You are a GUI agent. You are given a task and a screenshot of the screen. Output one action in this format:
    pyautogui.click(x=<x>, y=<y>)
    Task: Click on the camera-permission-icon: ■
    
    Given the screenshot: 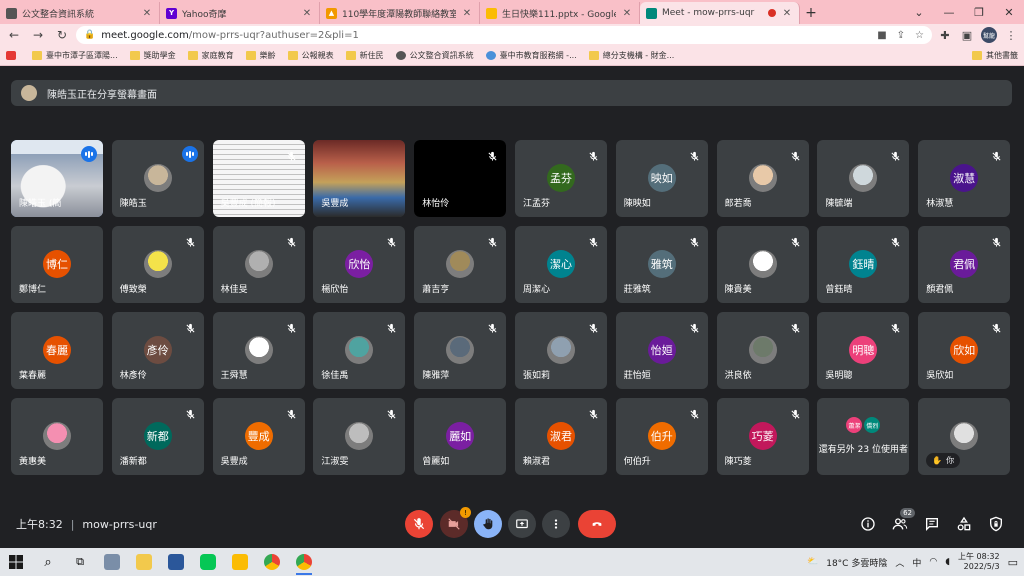 What is the action you would take?
    pyautogui.click(x=881, y=35)
    